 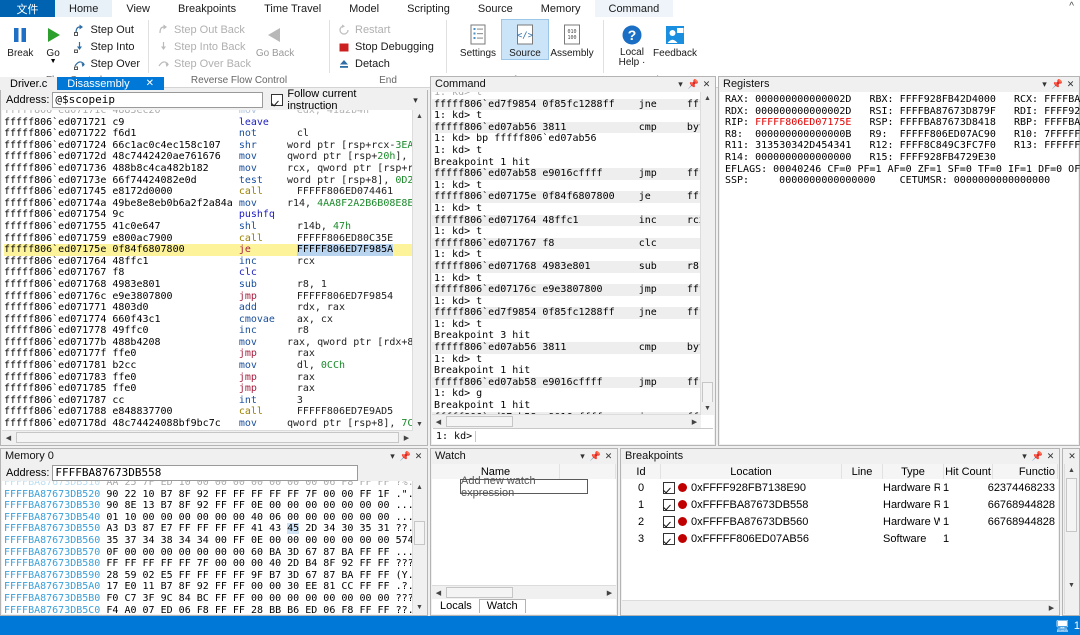 I want to click on disassembly-line: fffff806`ed071785 ffe0 jmp rax, so click(x=208, y=389).